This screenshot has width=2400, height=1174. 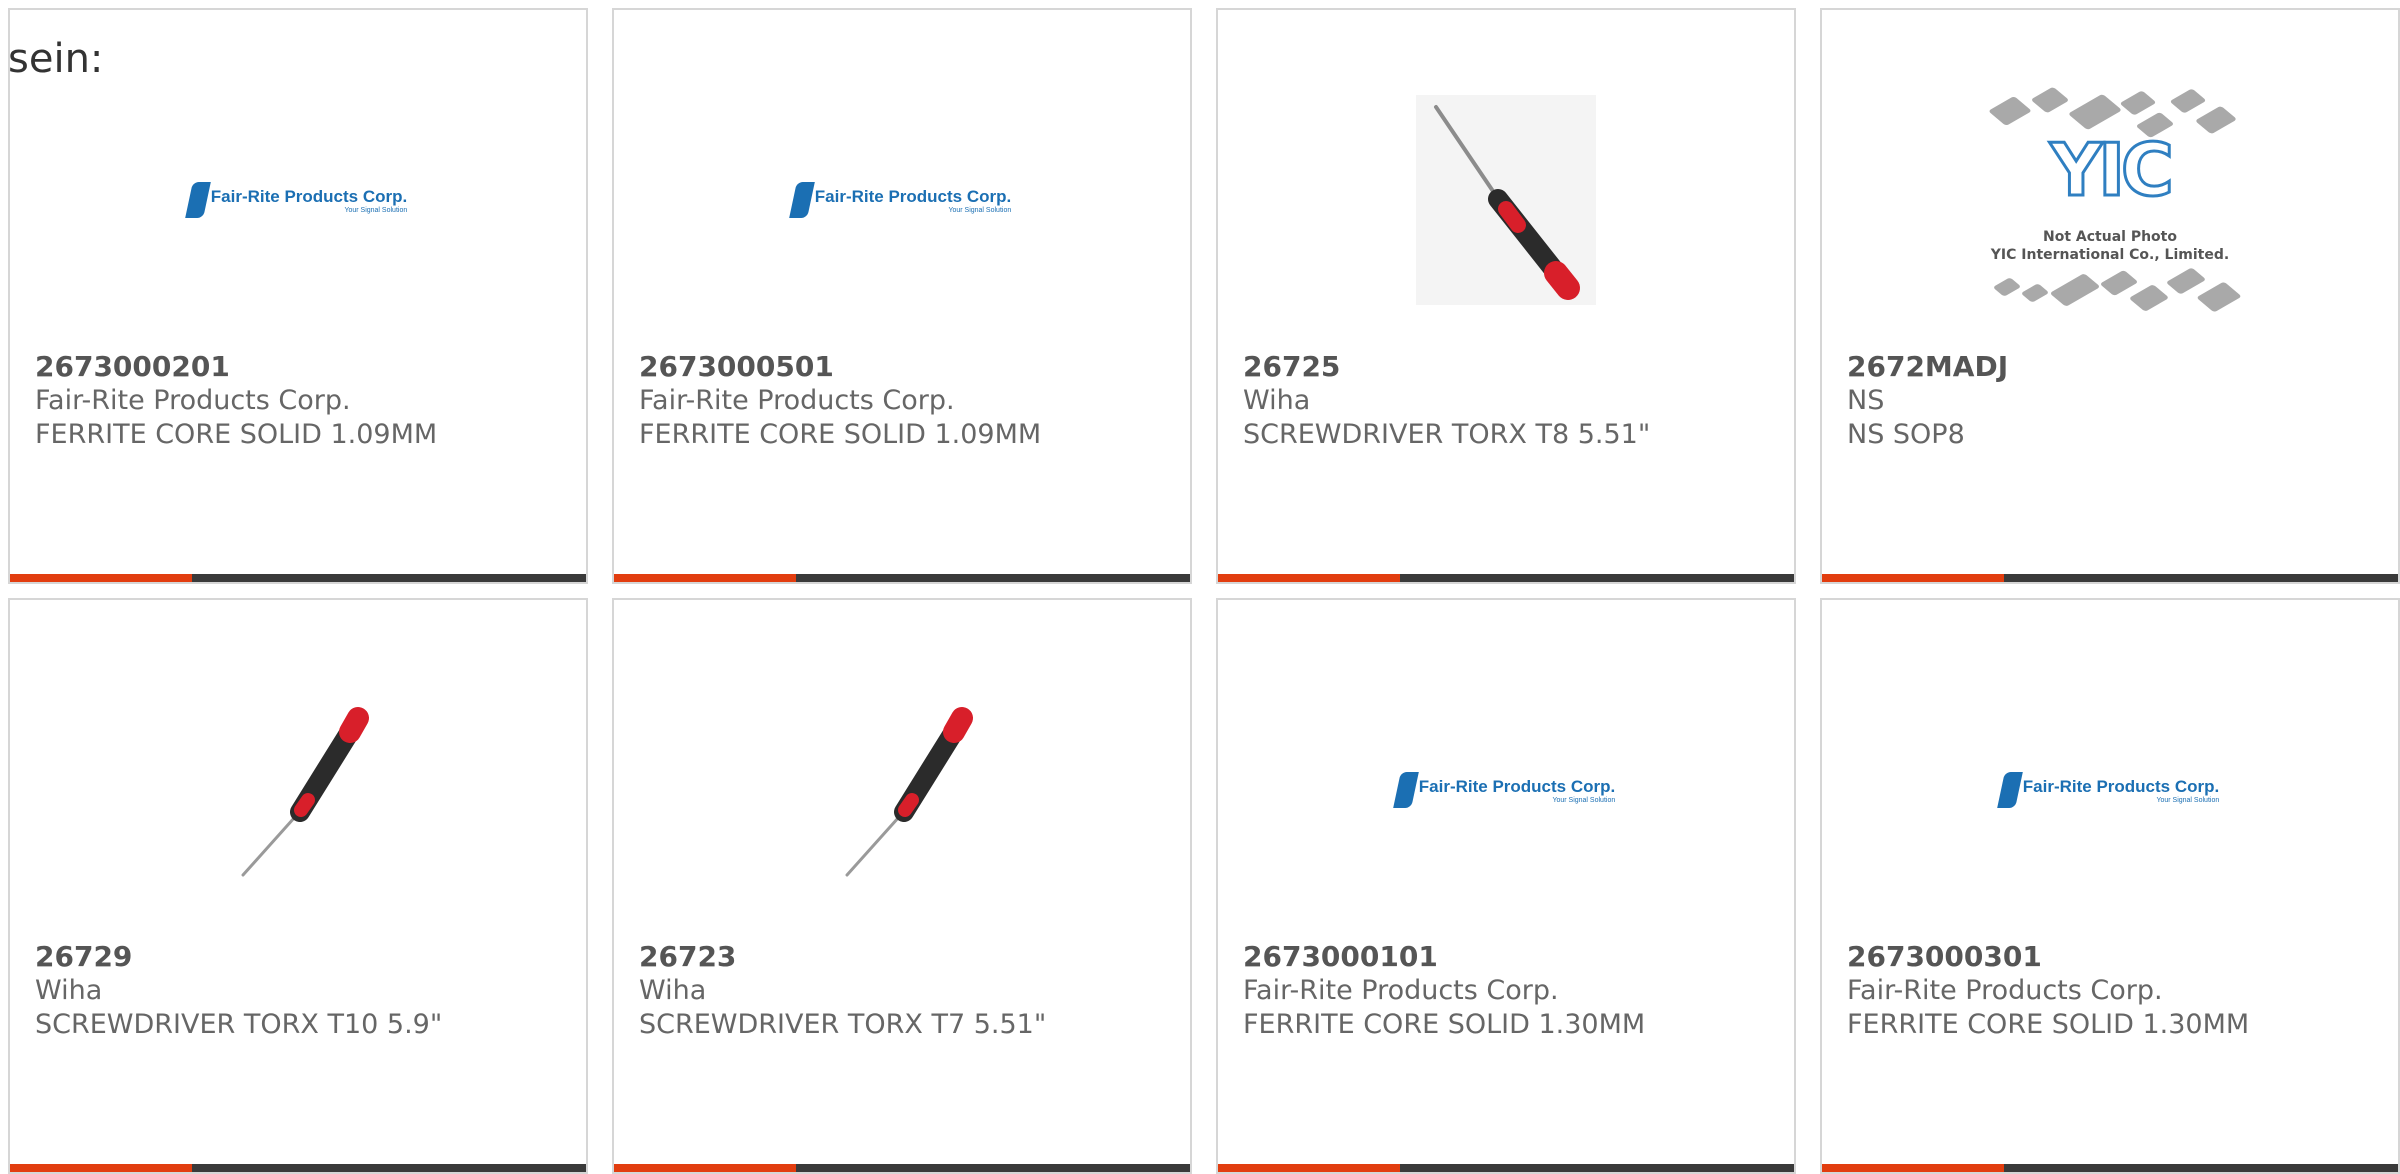 I want to click on part-number: 26725, so click(x=1508, y=367).